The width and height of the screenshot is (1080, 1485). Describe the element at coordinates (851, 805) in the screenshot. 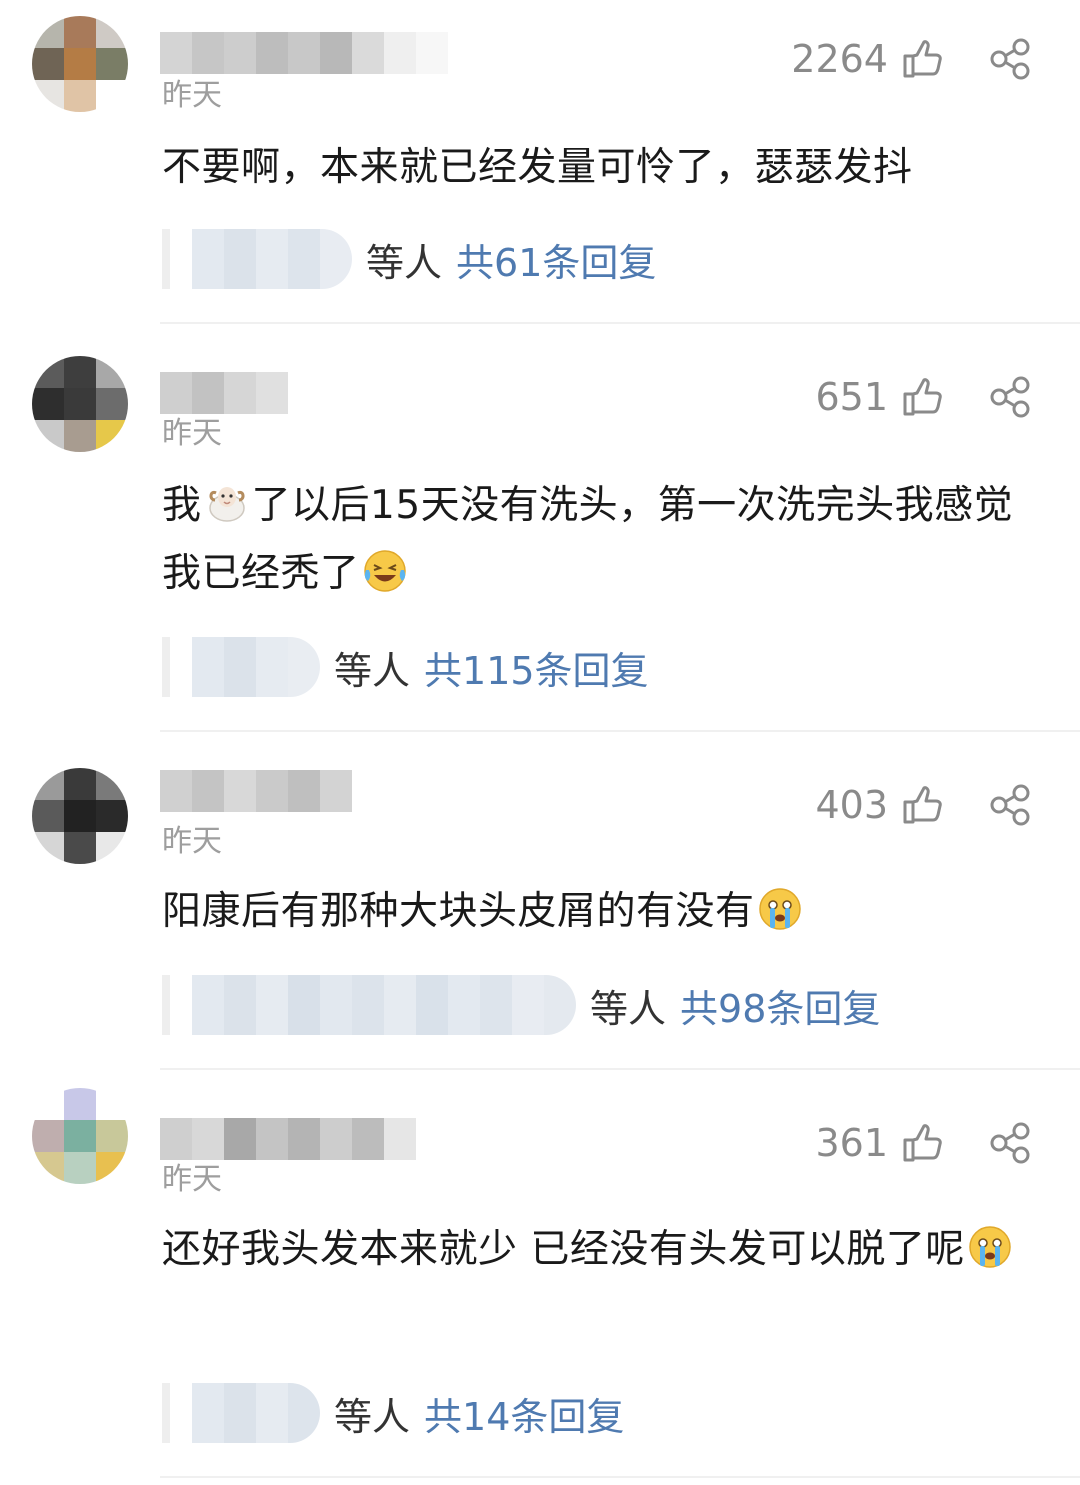

I see `like-count: 403` at that location.